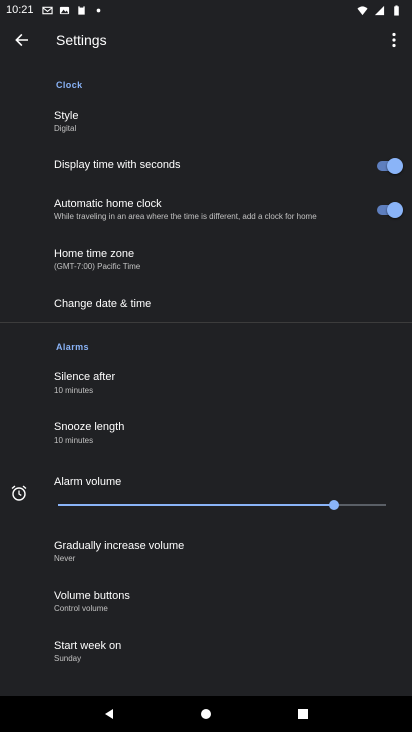 The image size is (412, 732). What do you see at coordinates (206, 322) in the screenshot?
I see `section-divider` at bounding box center [206, 322].